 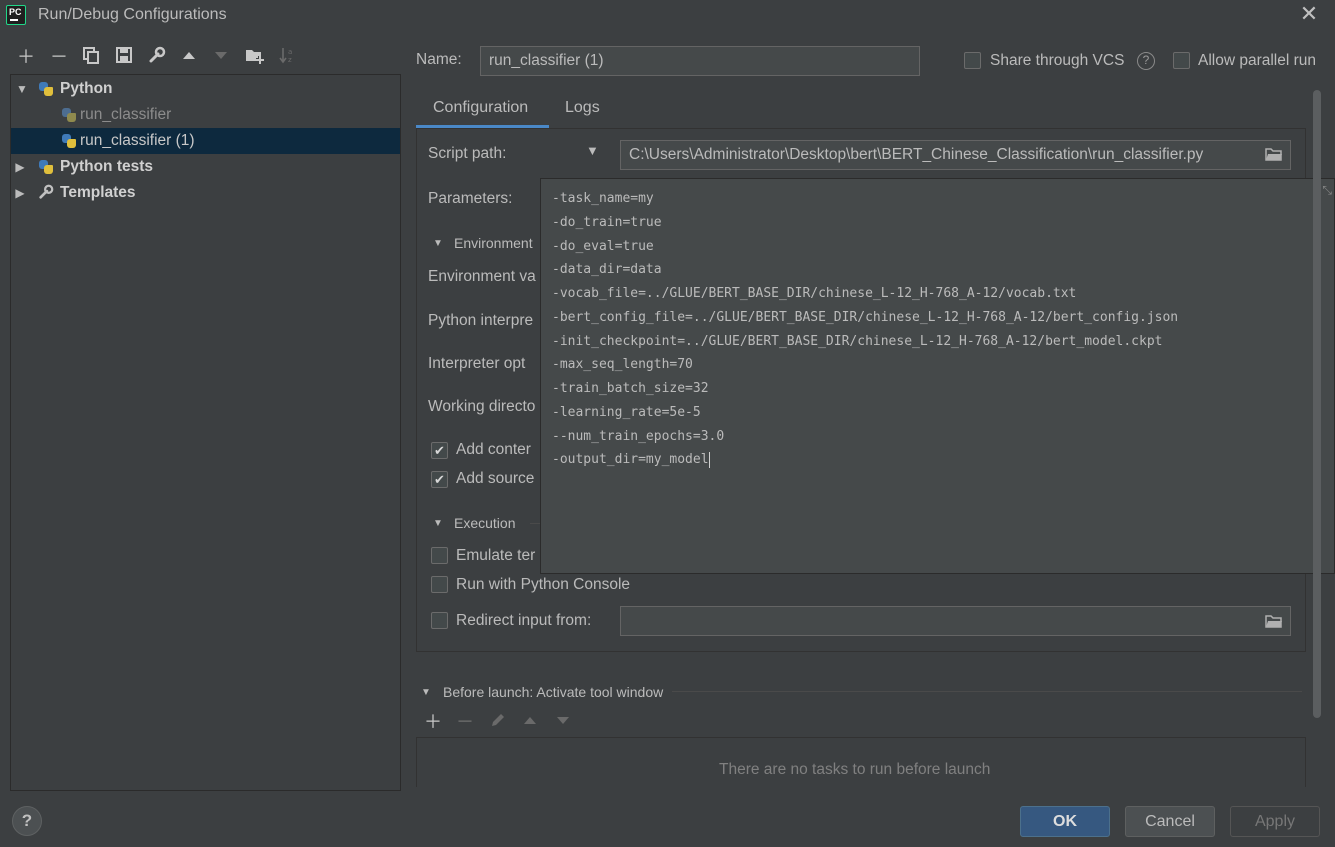 What do you see at coordinates (1309, 14) in the screenshot?
I see `close-icon: ✕` at bounding box center [1309, 14].